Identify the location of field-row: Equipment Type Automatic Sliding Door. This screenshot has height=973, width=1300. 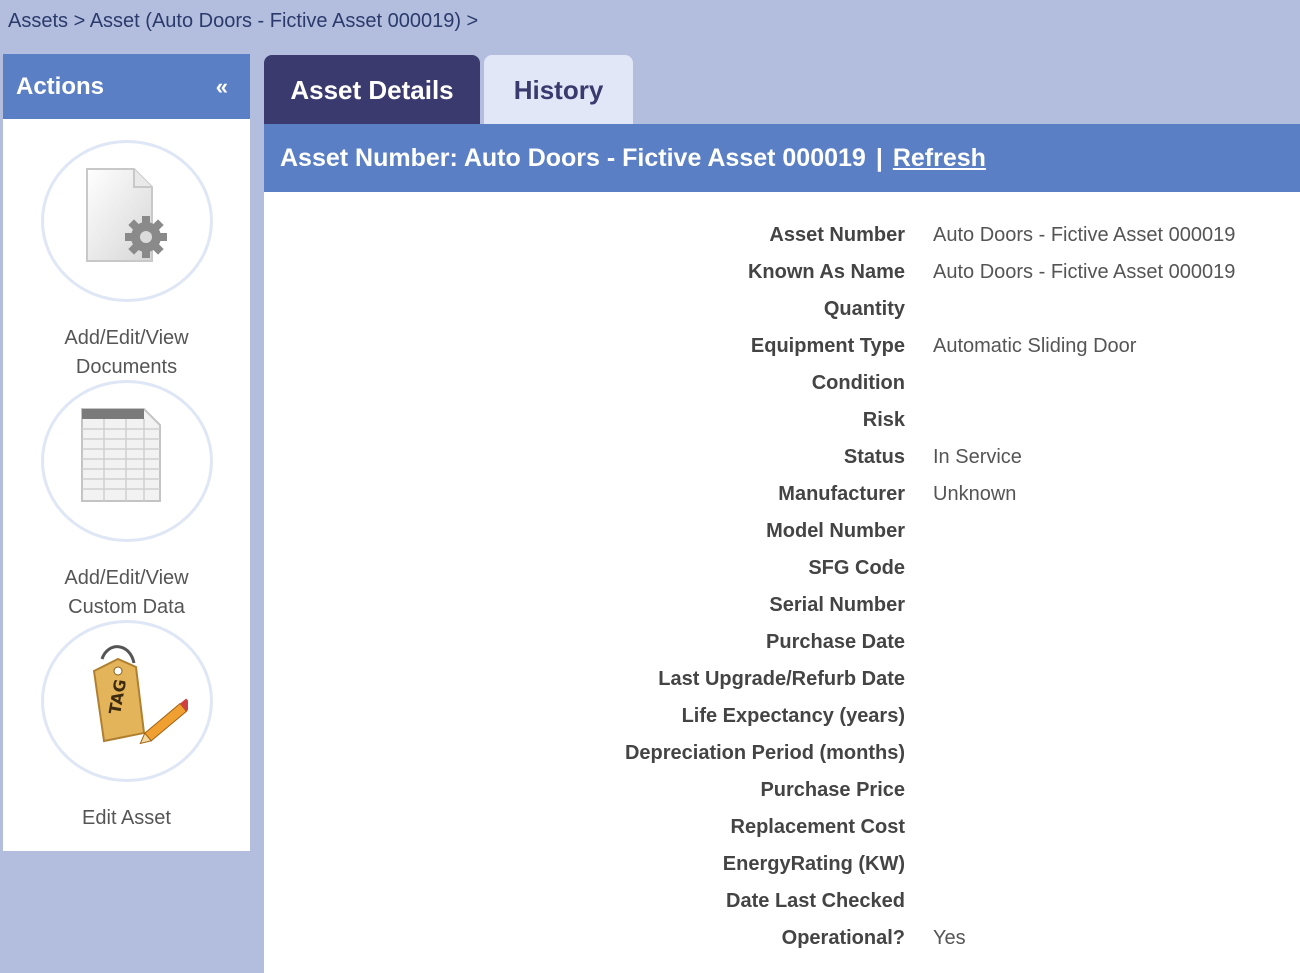
(782, 346).